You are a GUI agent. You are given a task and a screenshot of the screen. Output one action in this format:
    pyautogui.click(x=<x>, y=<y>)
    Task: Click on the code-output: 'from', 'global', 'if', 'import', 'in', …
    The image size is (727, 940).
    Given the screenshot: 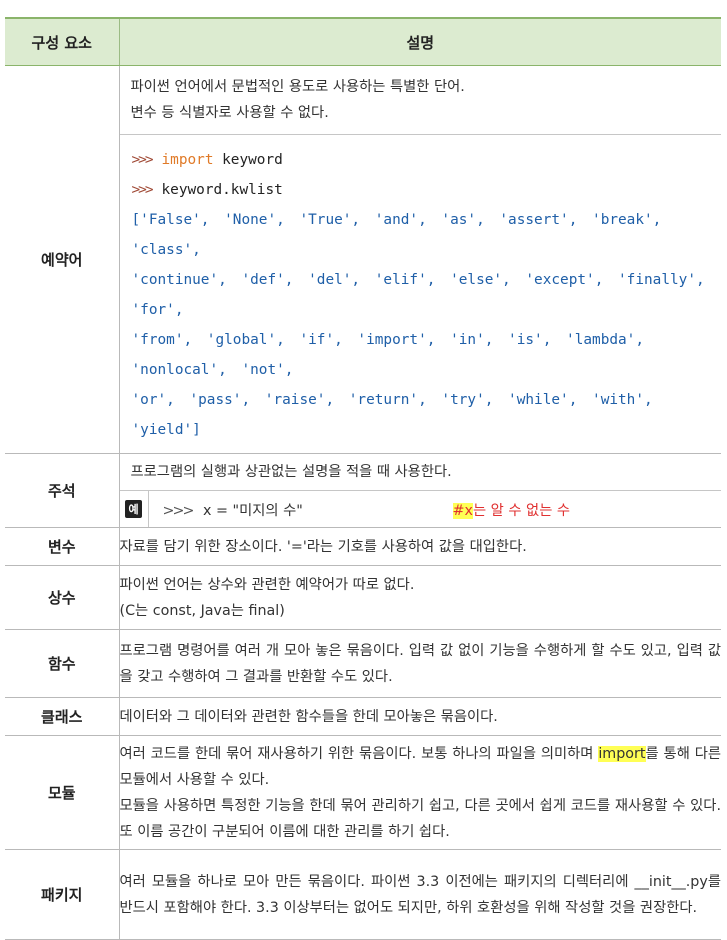 What is the action you would take?
    pyautogui.click(x=388, y=355)
    